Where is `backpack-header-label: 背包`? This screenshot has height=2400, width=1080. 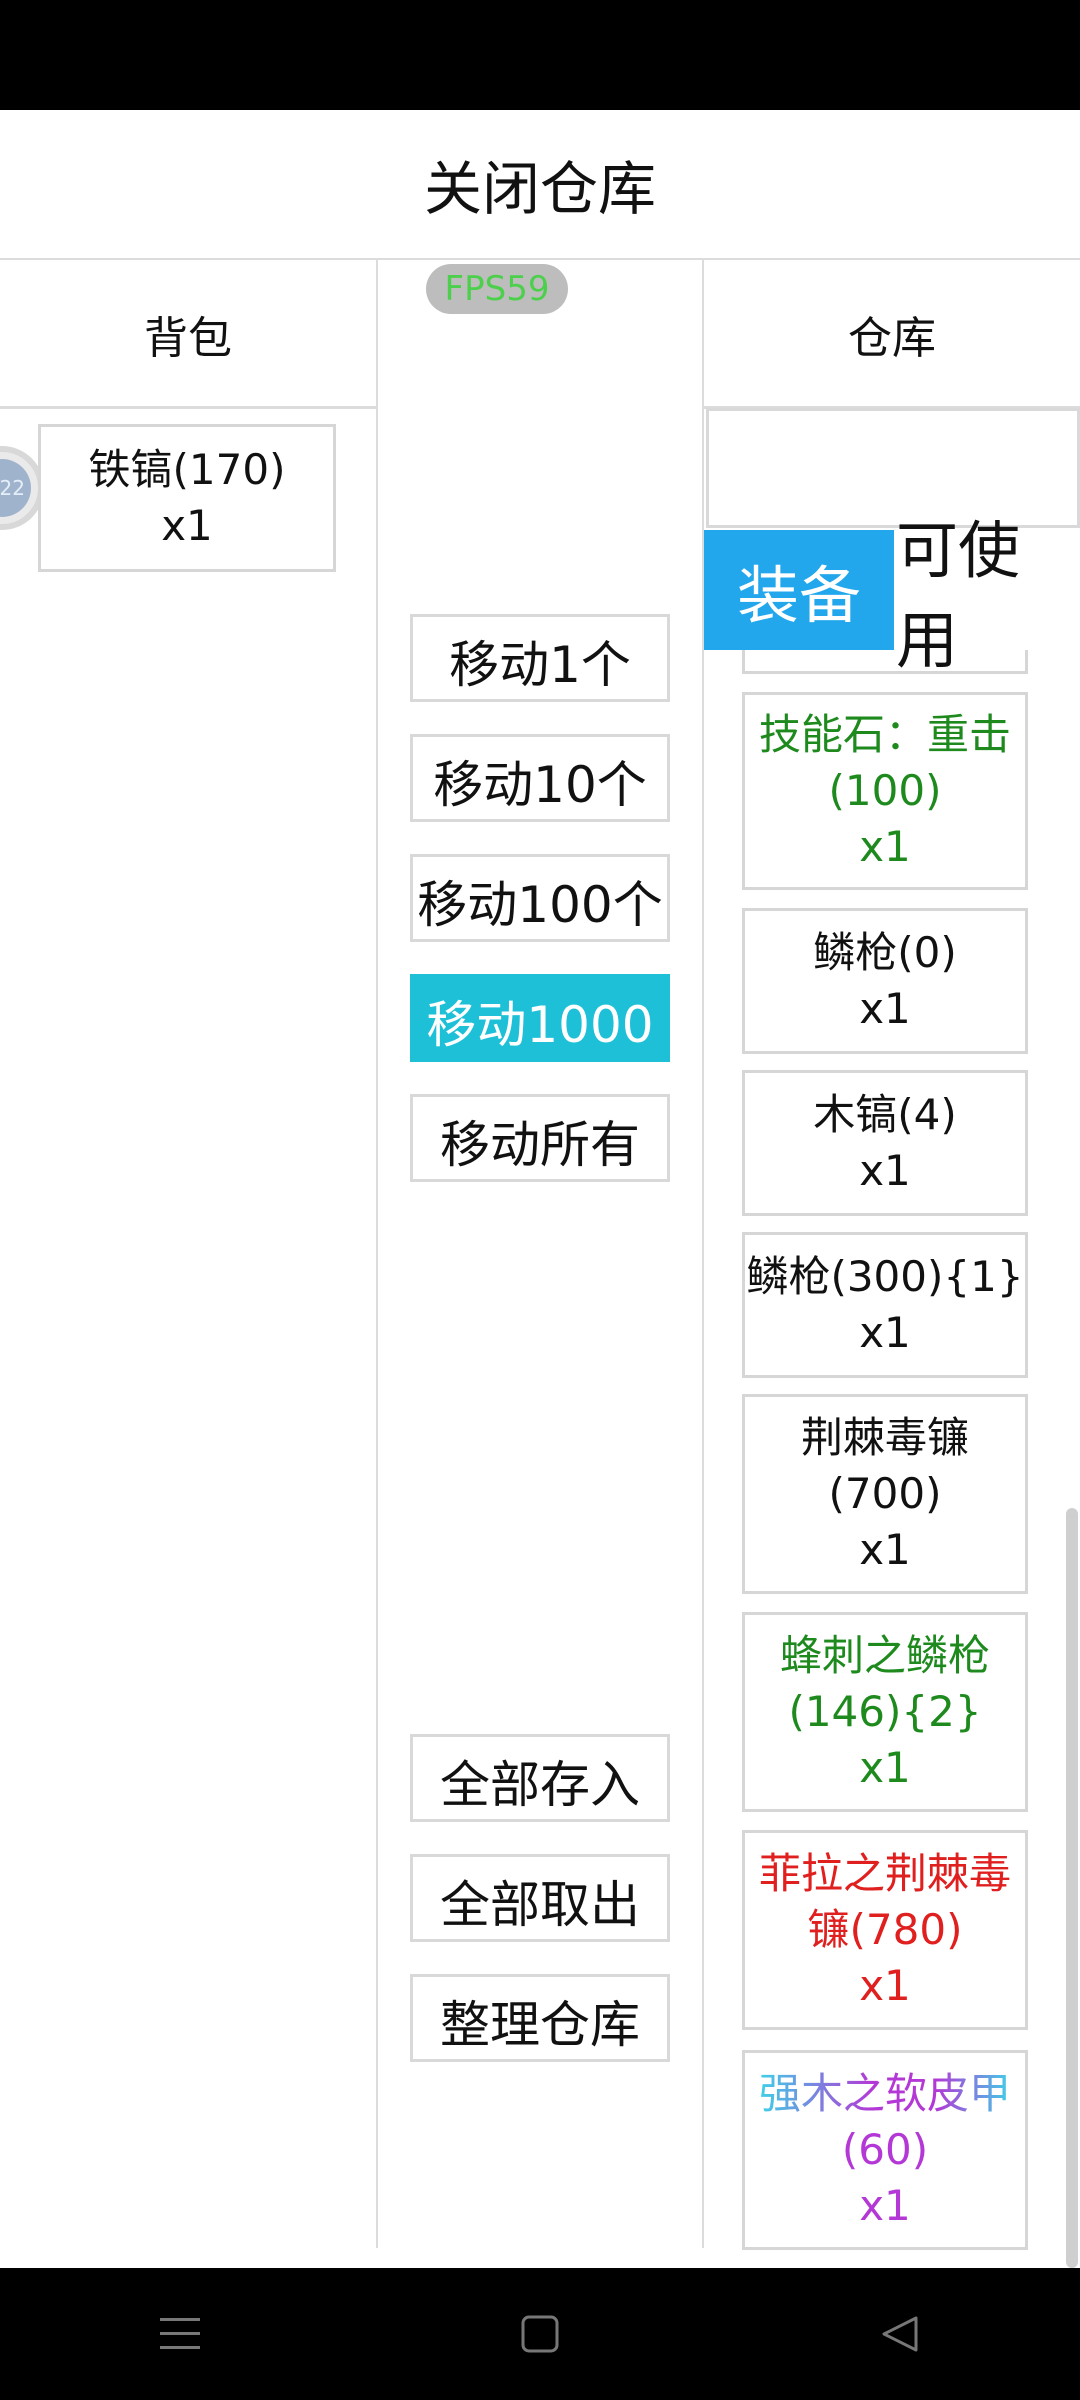
backpack-header-label: 背包 is located at coordinates (188, 338).